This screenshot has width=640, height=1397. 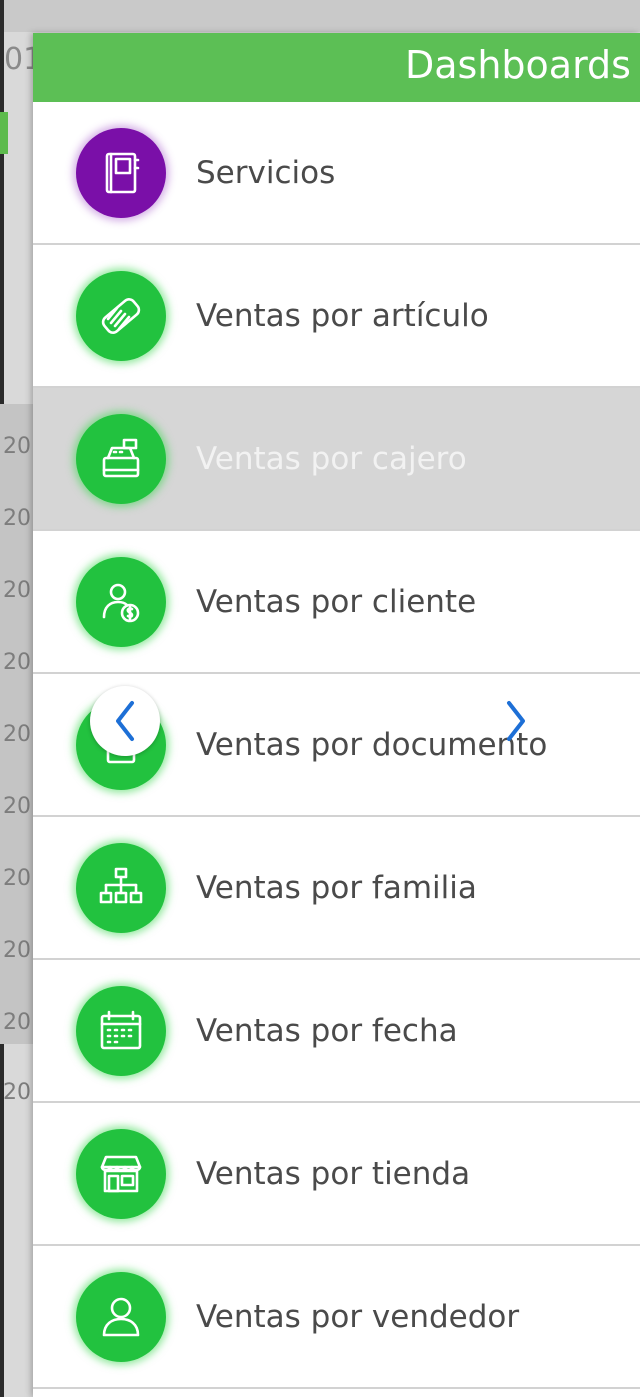 I want to click on menu-item-label: Ventas por familia, so click(x=336, y=887).